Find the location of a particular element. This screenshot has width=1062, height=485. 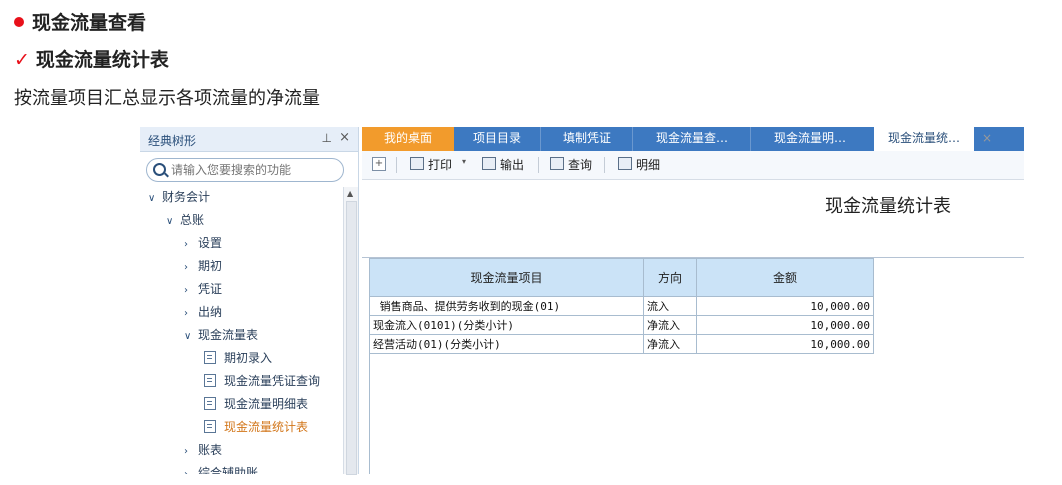

tree-item-finance: ∨ 财务会计 is located at coordinates (179, 197).